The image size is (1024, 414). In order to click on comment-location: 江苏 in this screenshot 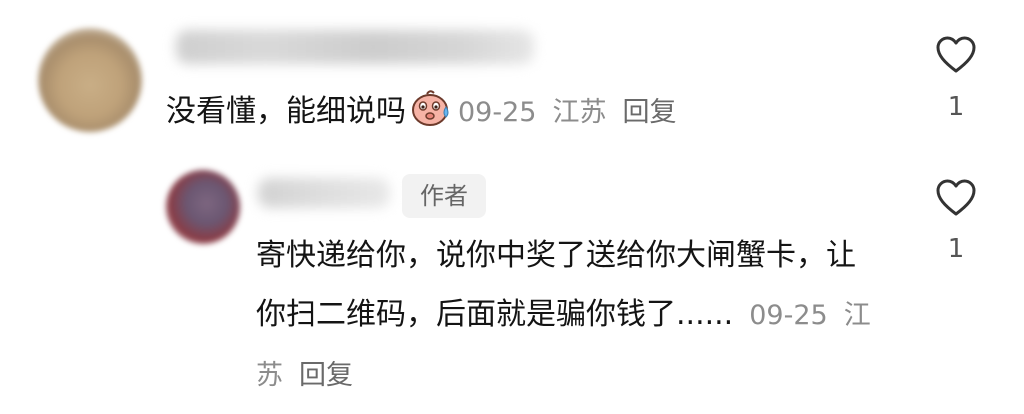, I will do `click(579, 112)`.